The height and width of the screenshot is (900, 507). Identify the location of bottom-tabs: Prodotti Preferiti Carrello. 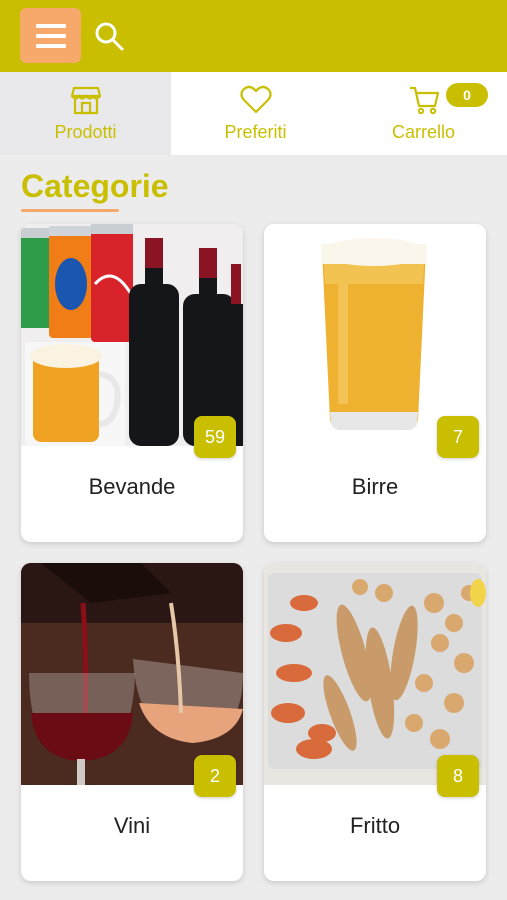
(253, 113).